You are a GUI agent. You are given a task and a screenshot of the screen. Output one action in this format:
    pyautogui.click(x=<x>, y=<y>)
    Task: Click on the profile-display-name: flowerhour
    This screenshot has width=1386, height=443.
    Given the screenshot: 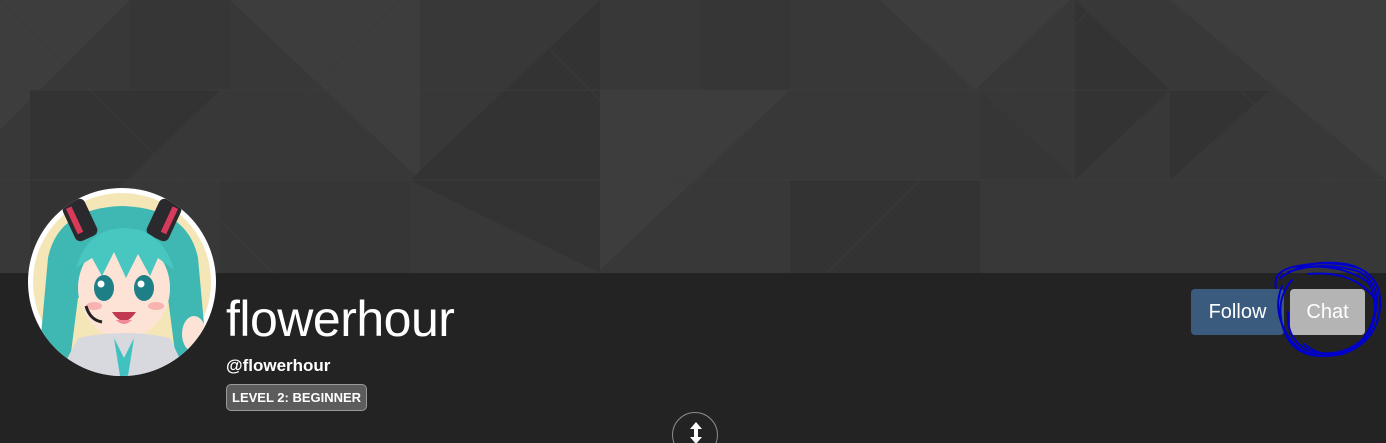 What is the action you would take?
    pyautogui.click(x=340, y=319)
    